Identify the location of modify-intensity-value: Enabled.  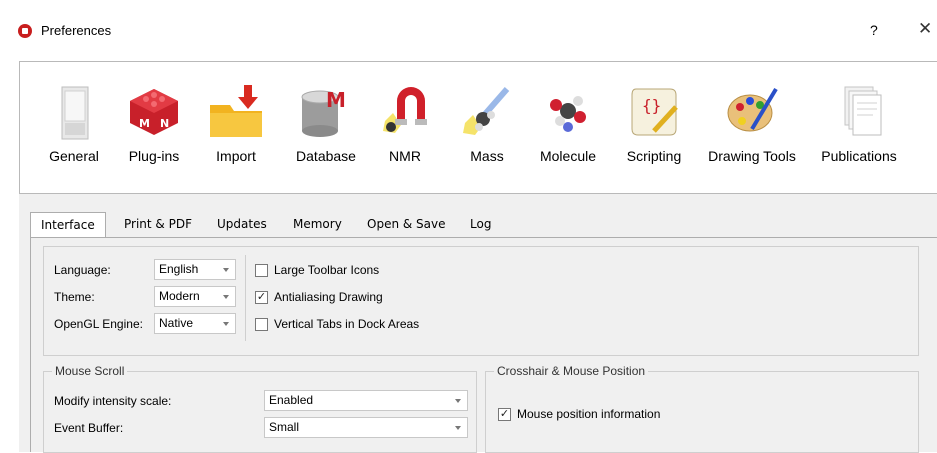
(291, 400).